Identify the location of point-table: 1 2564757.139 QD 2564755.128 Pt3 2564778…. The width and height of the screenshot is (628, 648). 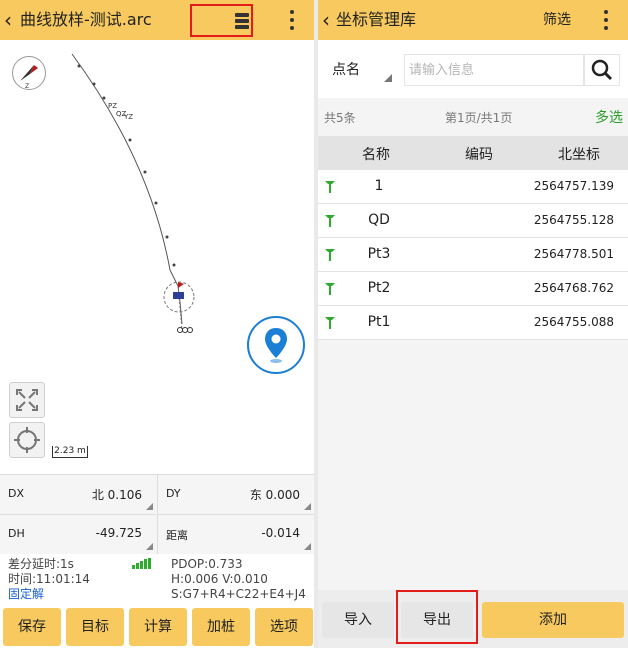
(473, 255).